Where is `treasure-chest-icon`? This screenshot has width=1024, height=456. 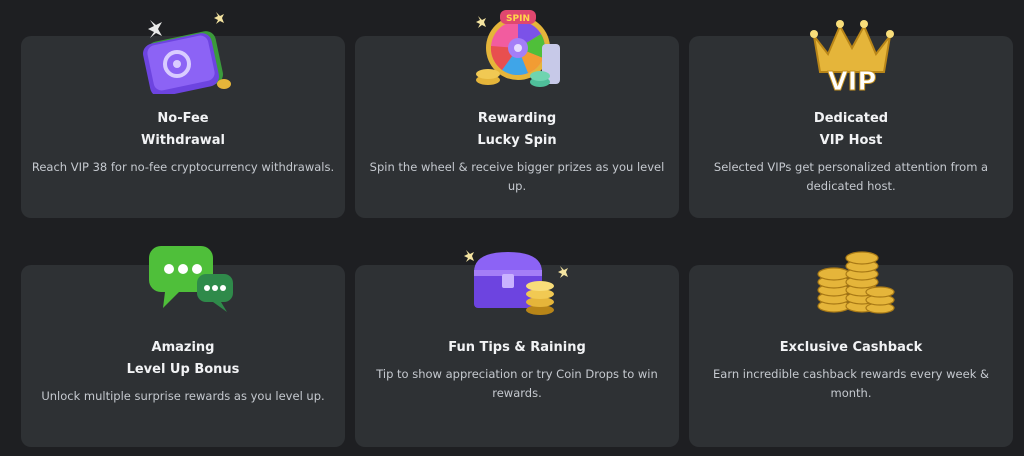 treasure-chest-icon is located at coordinates (516, 282).